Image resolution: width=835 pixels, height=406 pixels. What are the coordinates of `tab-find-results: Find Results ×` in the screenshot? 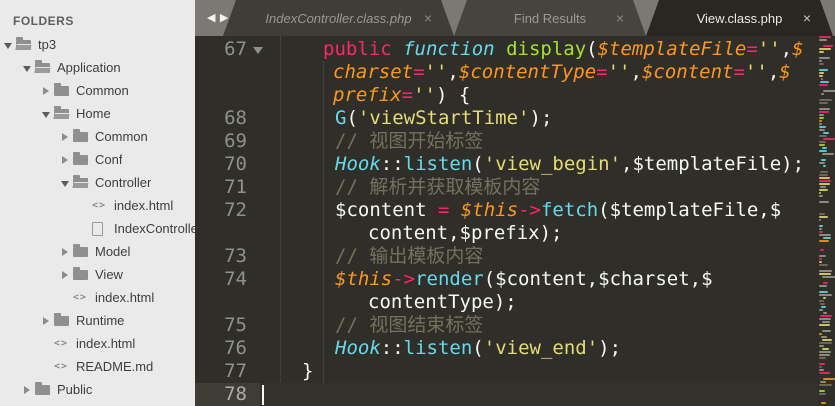 It's located at (550, 18).